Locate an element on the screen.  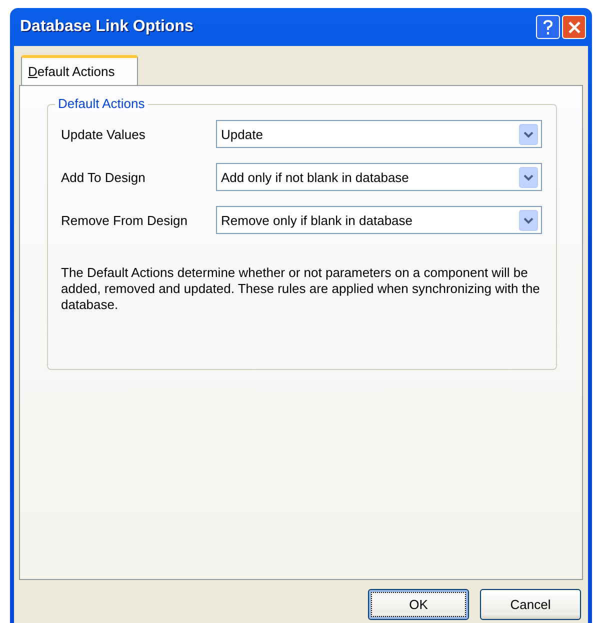
close-button is located at coordinates (574, 27).